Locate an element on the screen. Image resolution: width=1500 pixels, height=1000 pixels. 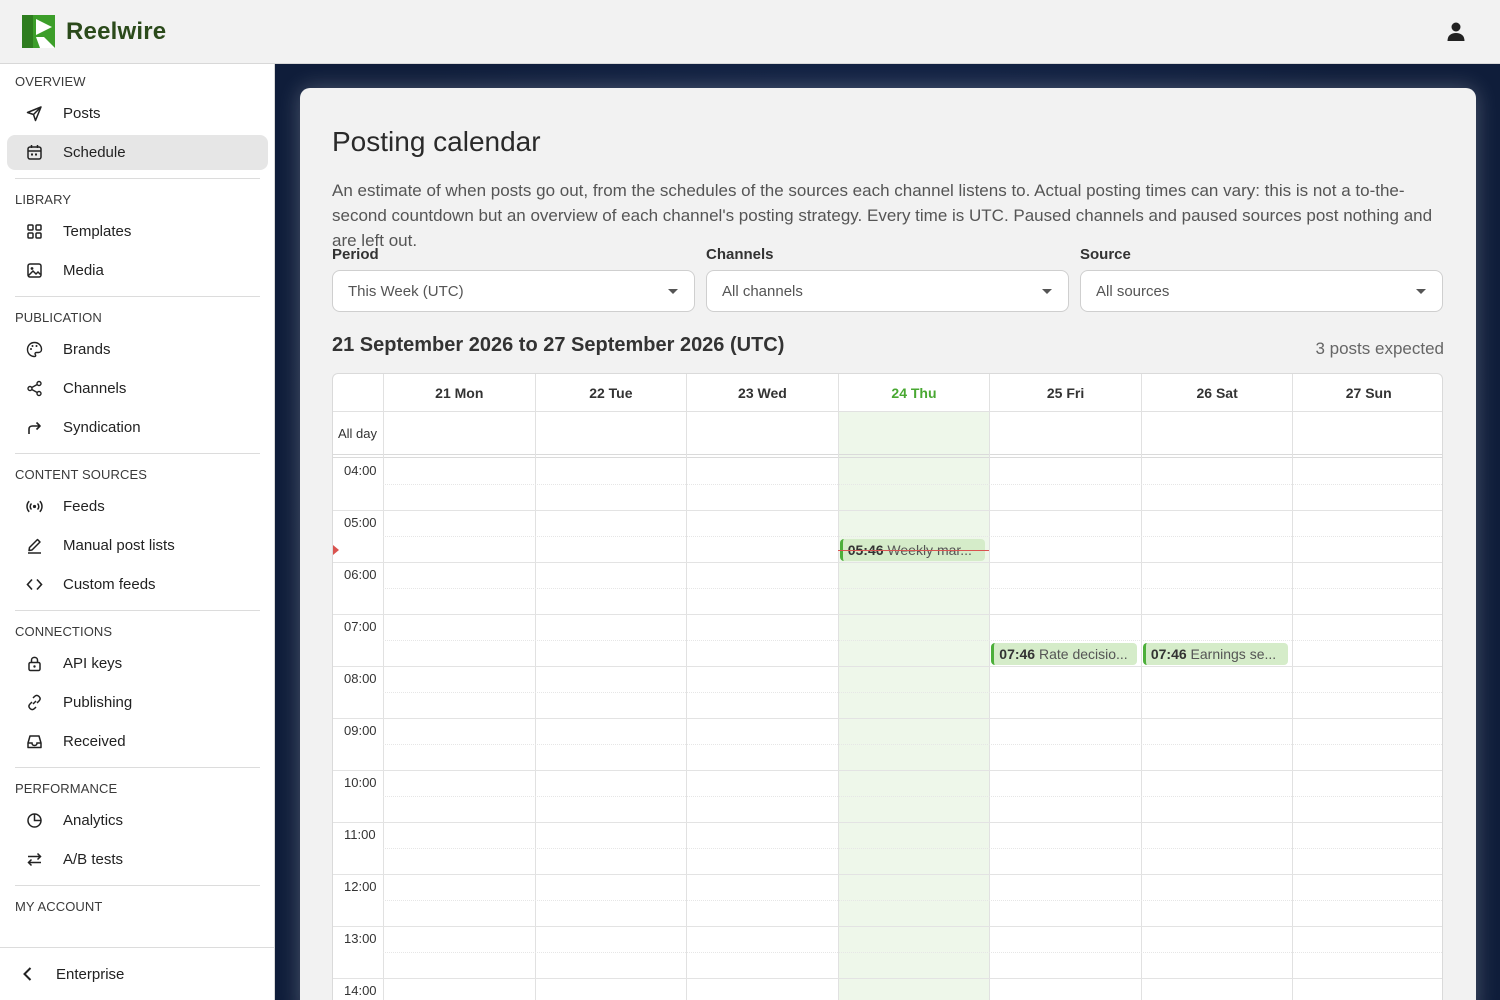
sidebar-item-publishing: Publishing is located at coordinates (137, 702).